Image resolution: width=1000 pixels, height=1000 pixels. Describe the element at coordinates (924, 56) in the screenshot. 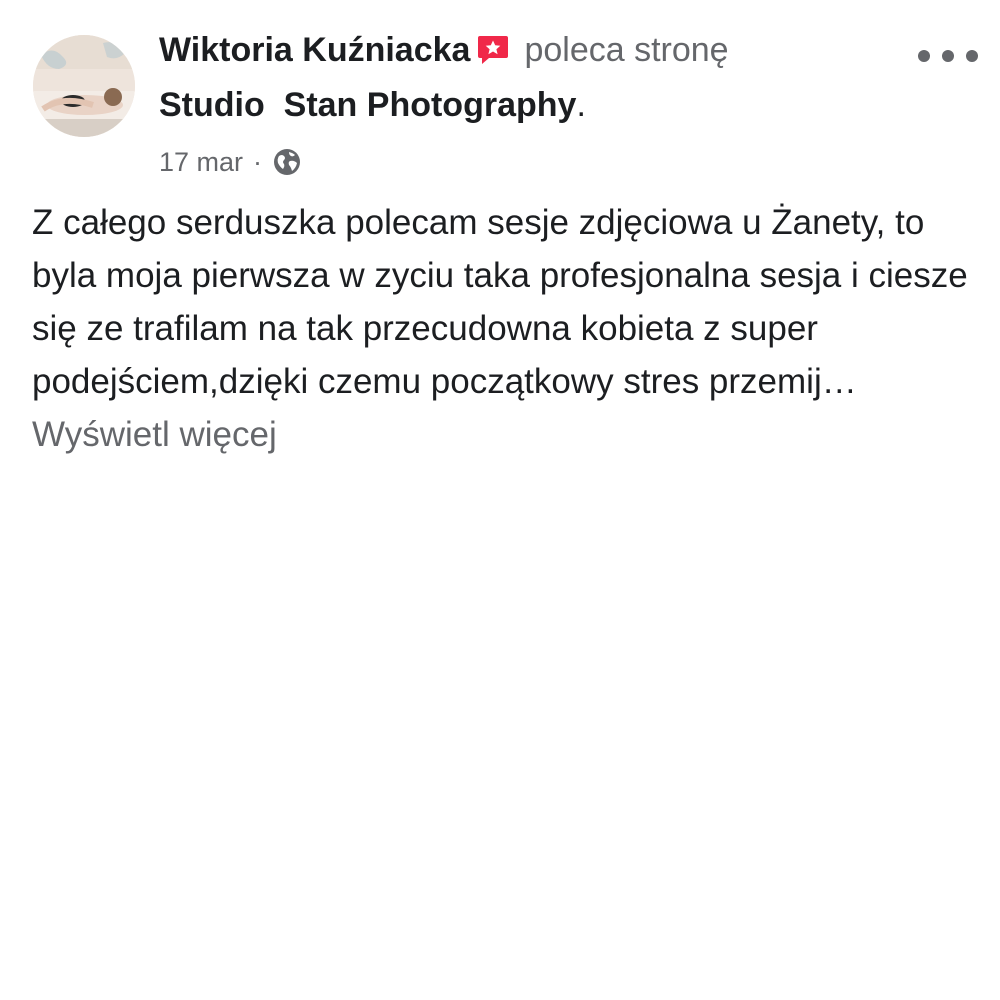

I see `more-options-icon` at that location.